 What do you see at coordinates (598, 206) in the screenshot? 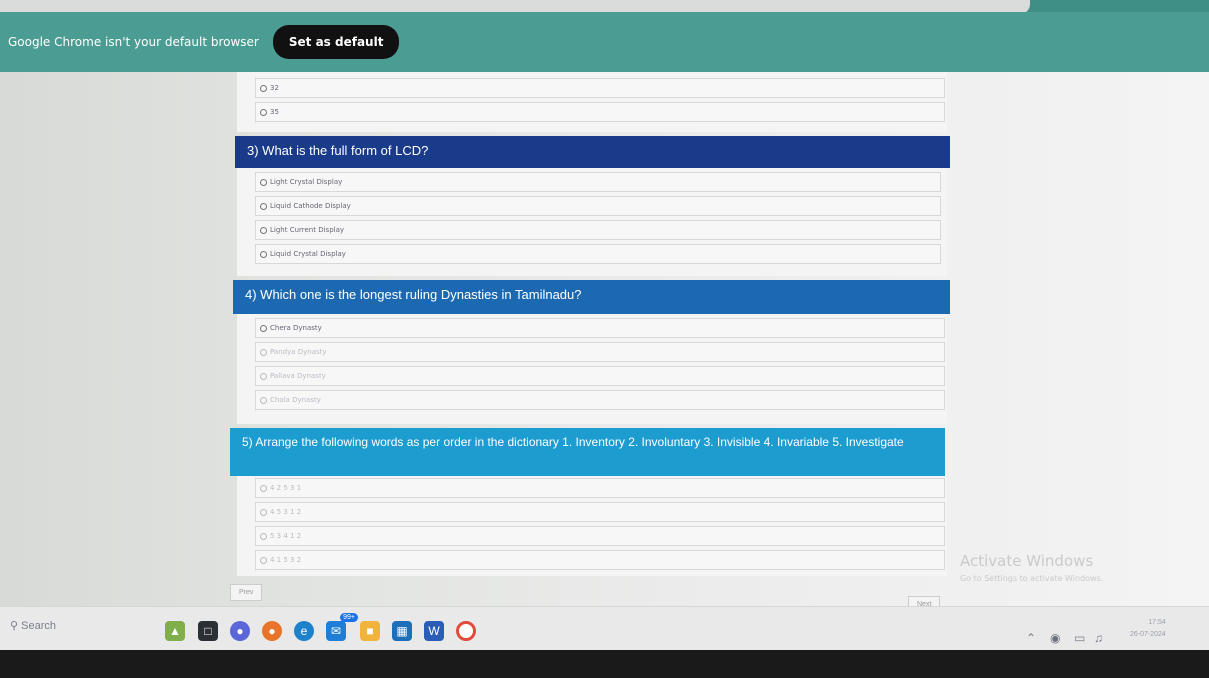
I see `q3-option-2: Liquid Cathode Display` at bounding box center [598, 206].